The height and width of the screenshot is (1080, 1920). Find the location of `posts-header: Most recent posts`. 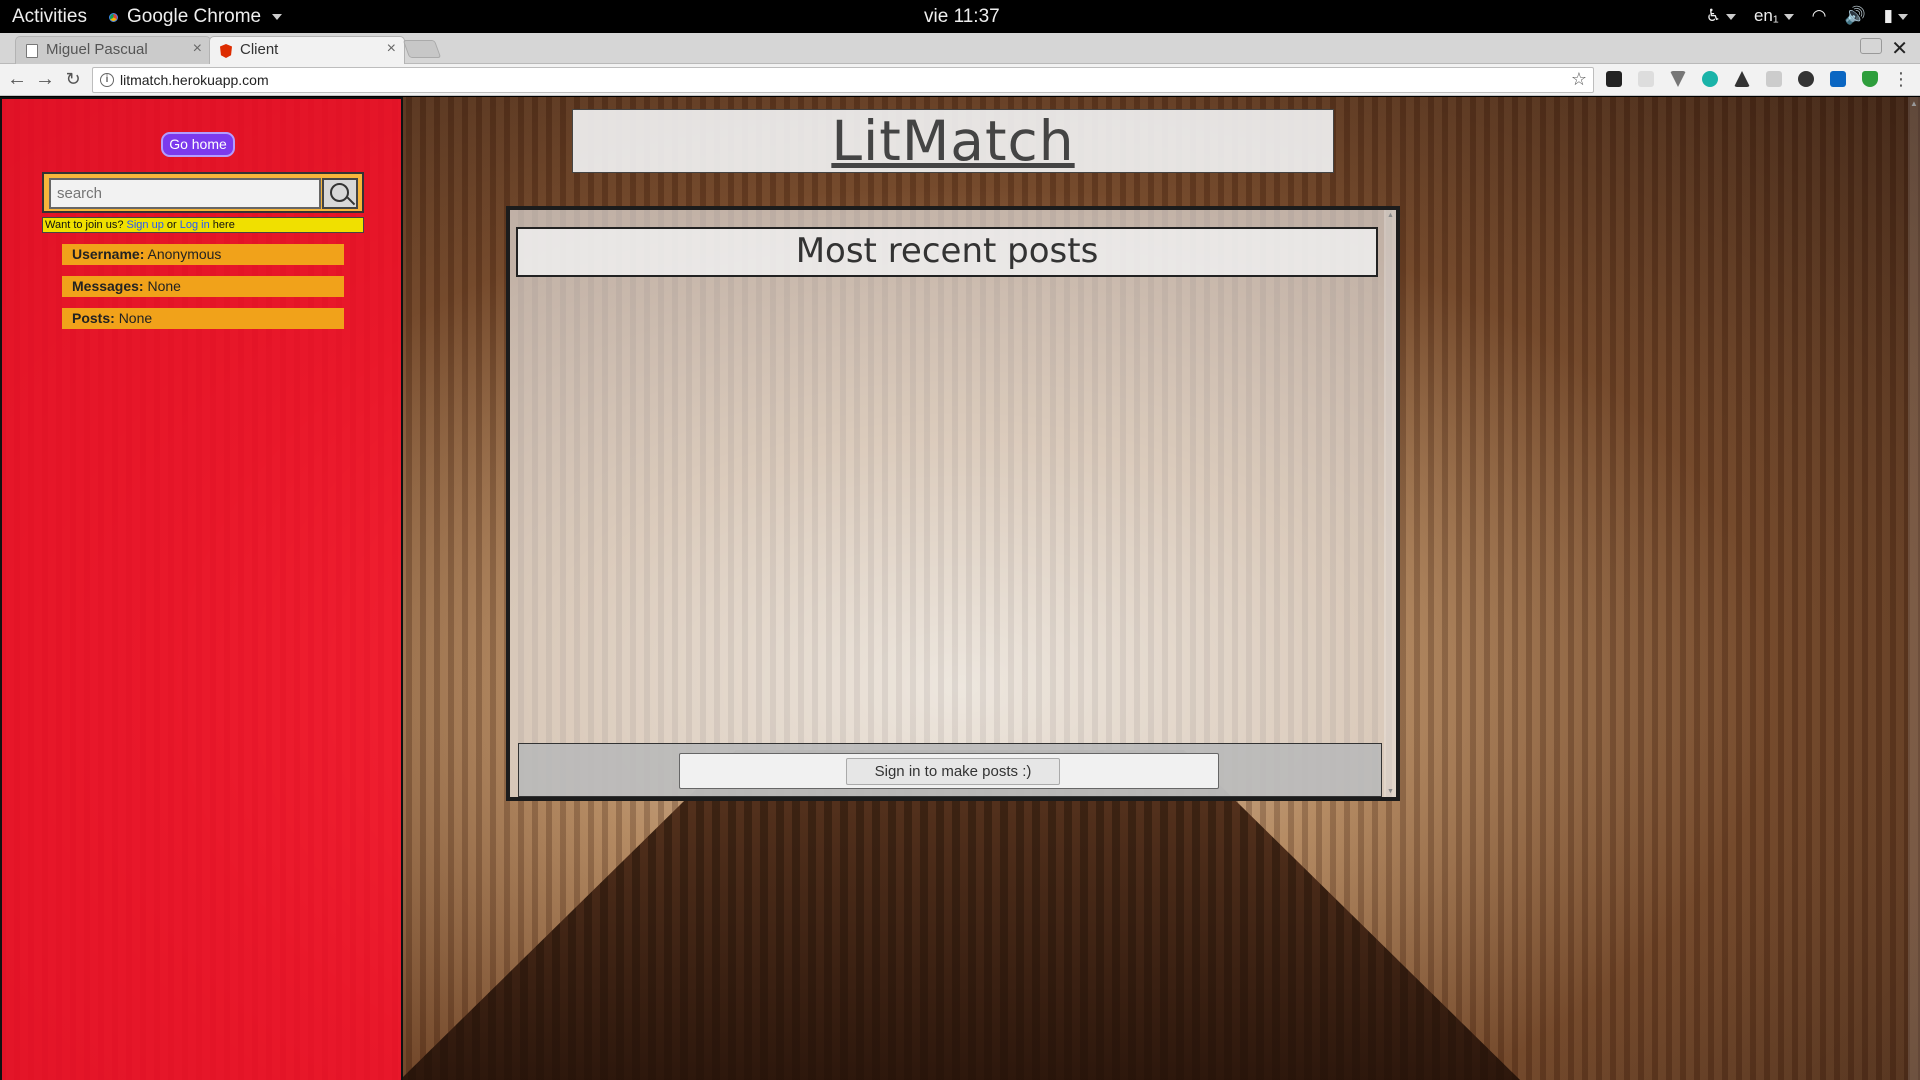

posts-header: Most recent posts is located at coordinates (947, 252).